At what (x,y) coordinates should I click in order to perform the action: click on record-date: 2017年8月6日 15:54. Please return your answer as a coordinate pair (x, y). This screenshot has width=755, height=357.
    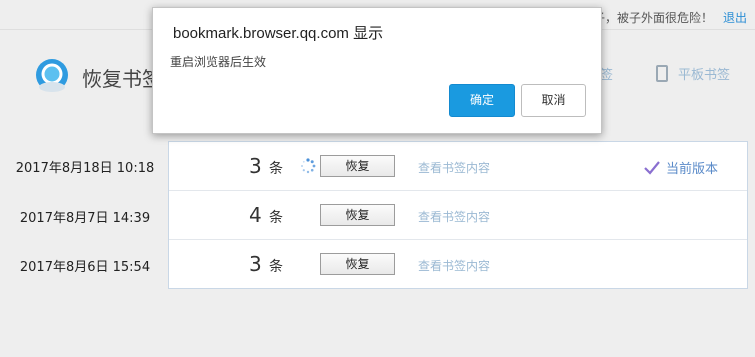
    Looking at the image, I should click on (85, 267).